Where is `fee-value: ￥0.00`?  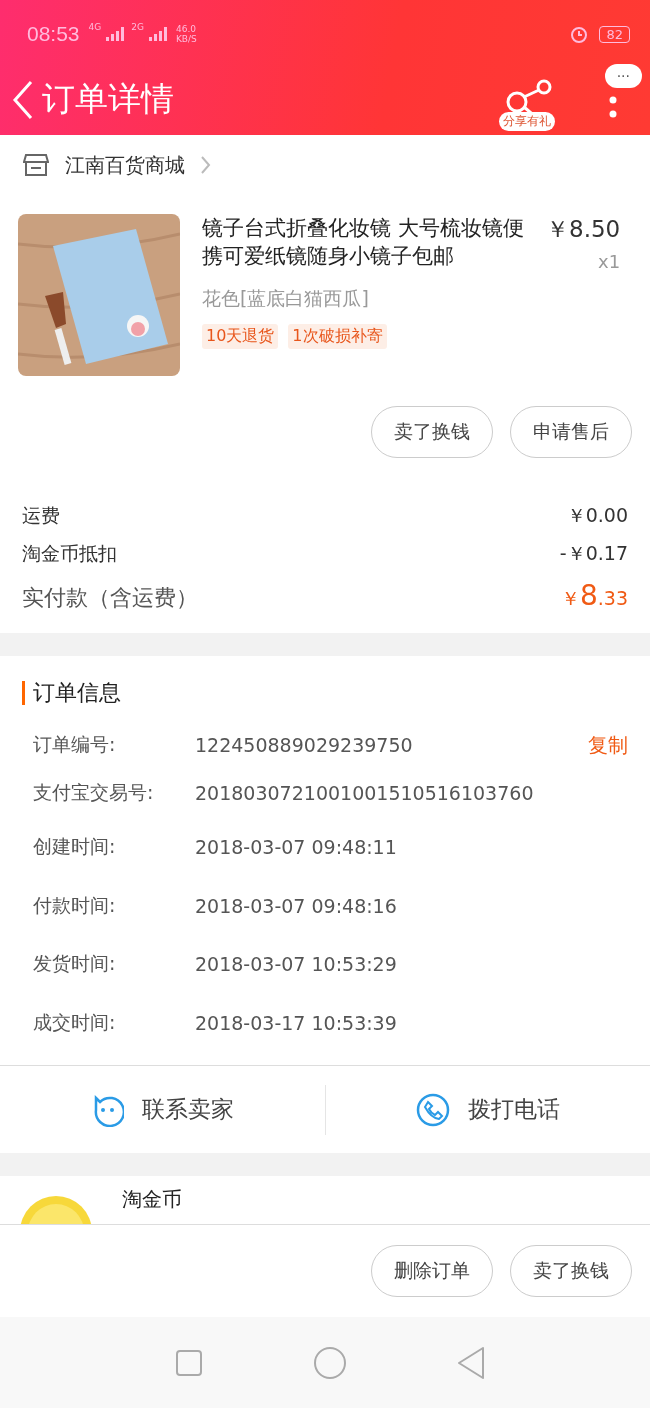
fee-value: ￥0.00 is located at coordinates (597, 515).